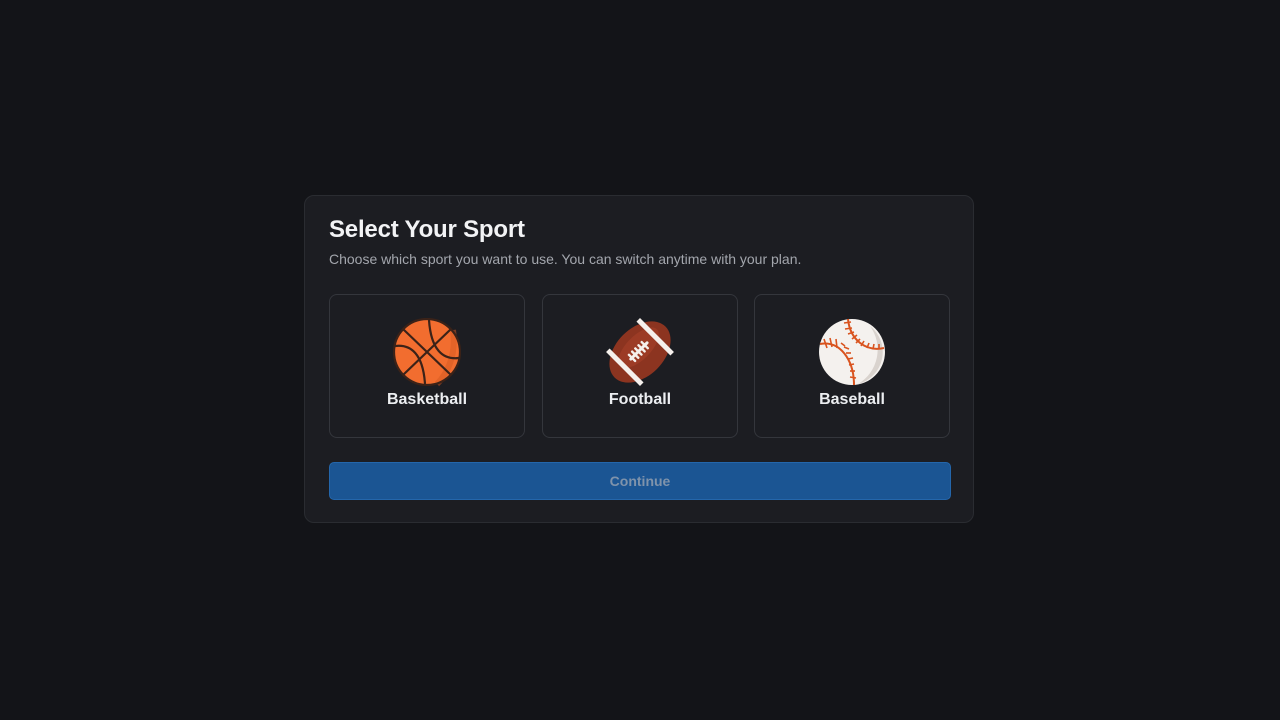 Image resolution: width=1280 pixels, height=720 pixels. Describe the element at coordinates (427, 229) in the screenshot. I see `dialog-title: Select Your Sport` at that location.